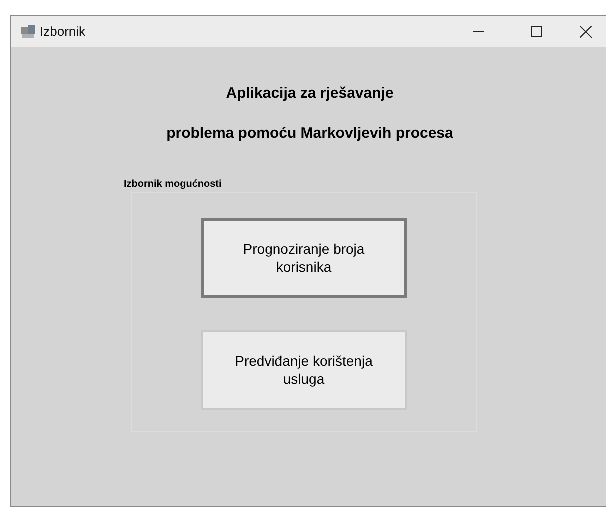 This screenshot has height=507, width=606. What do you see at coordinates (310, 134) in the screenshot?
I see `heading-text: problema pomoću Markovljevih procesa` at bounding box center [310, 134].